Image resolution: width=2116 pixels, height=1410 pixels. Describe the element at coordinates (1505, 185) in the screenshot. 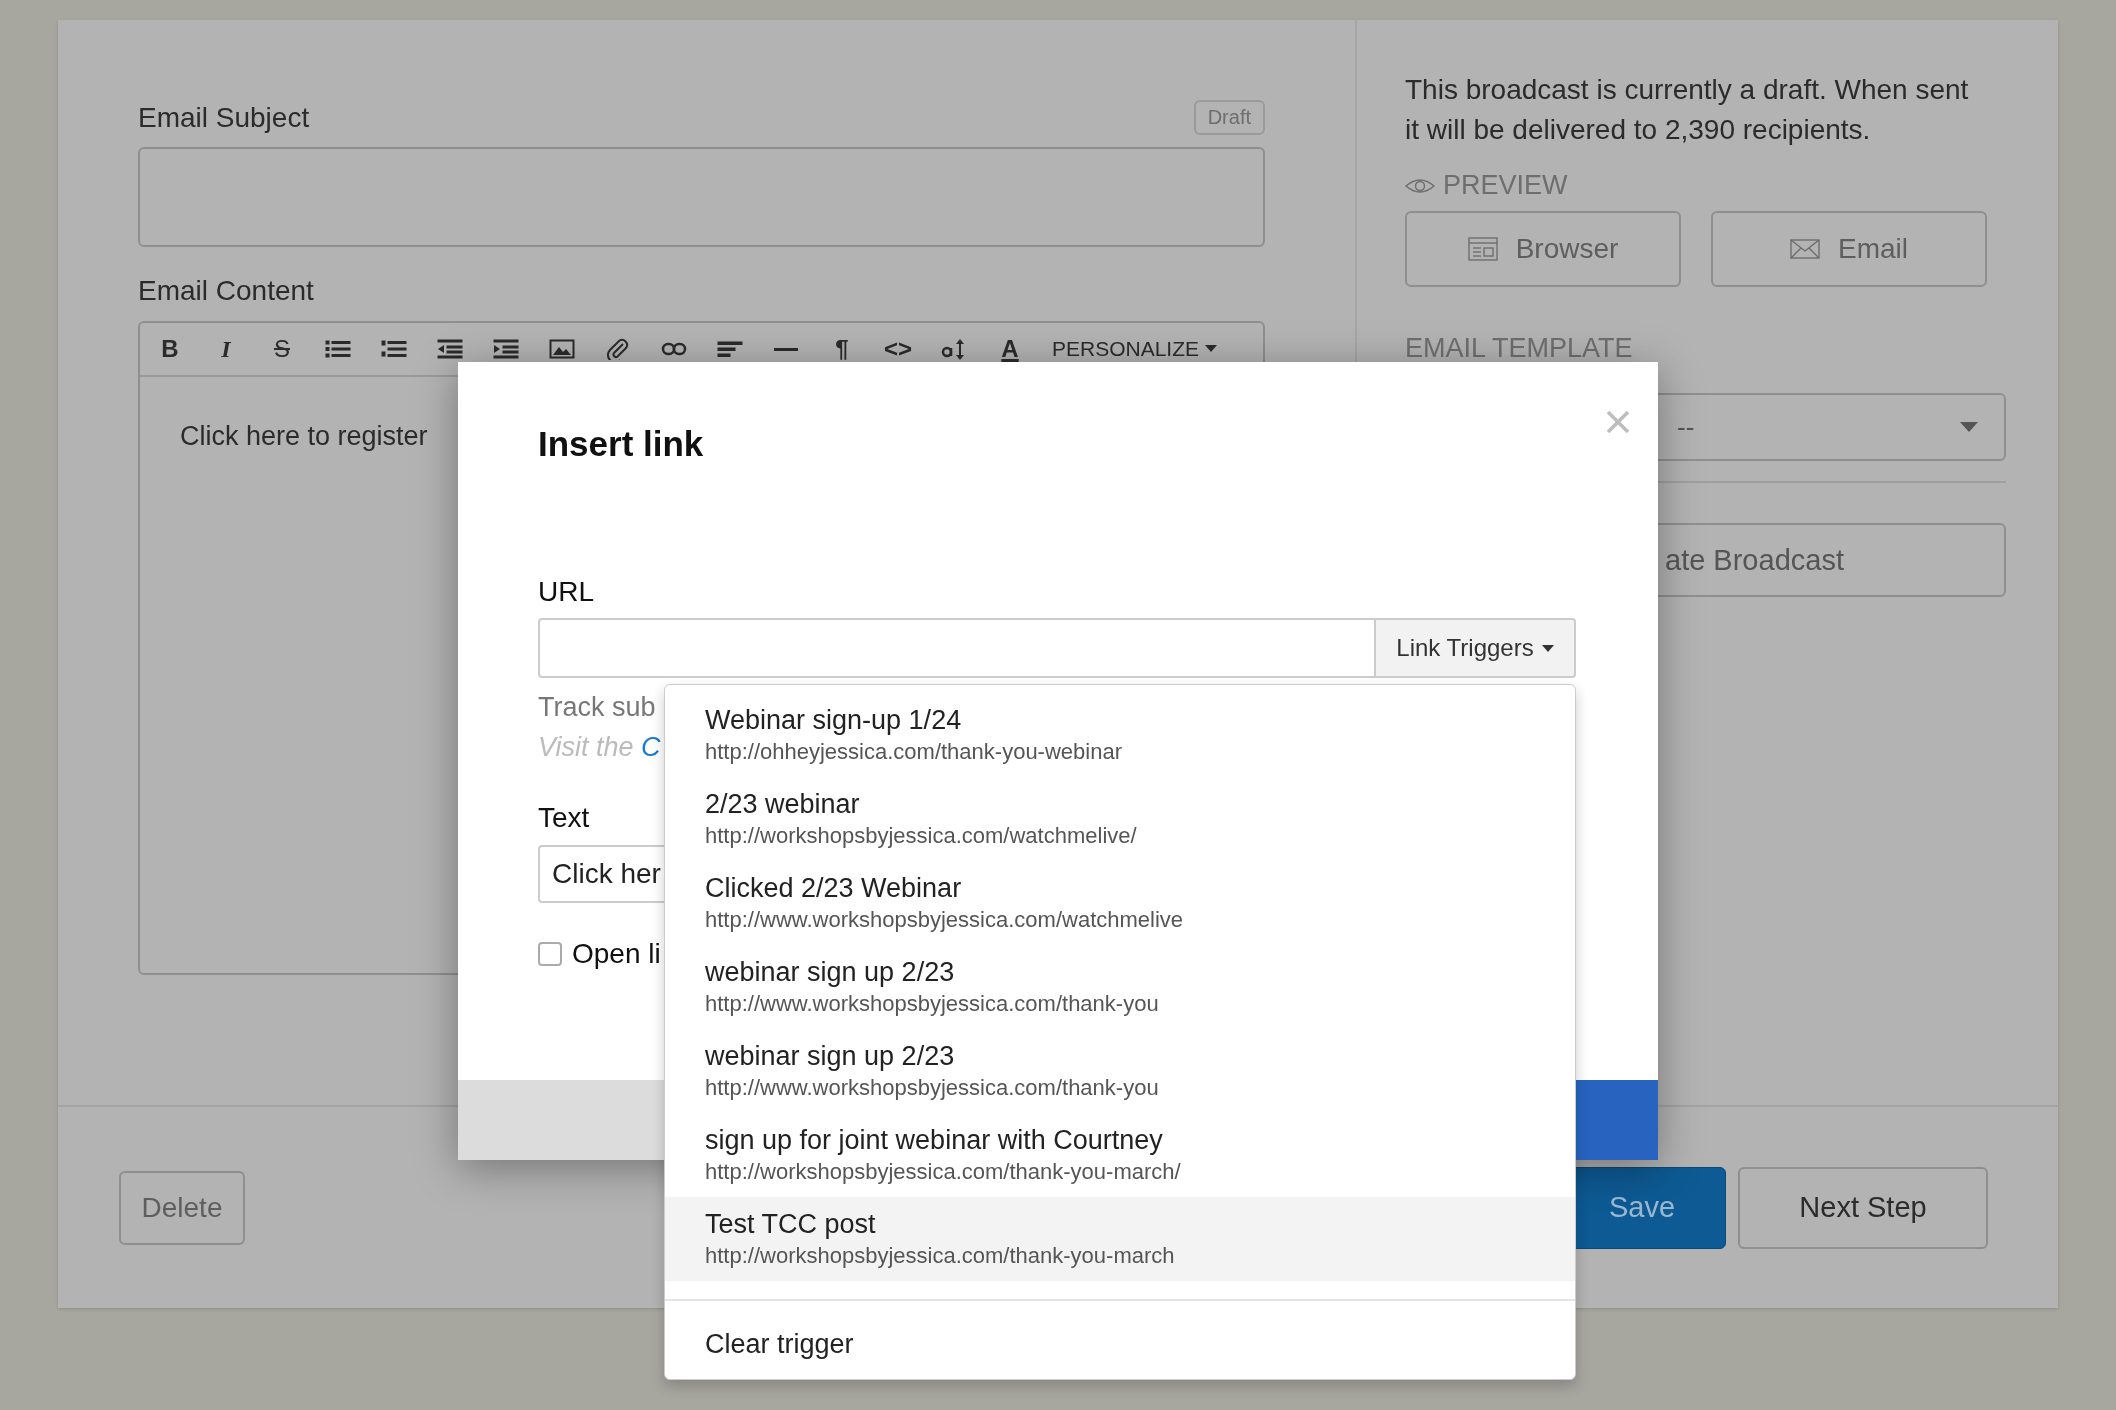

I see `section-label: PREVIEW` at that location.